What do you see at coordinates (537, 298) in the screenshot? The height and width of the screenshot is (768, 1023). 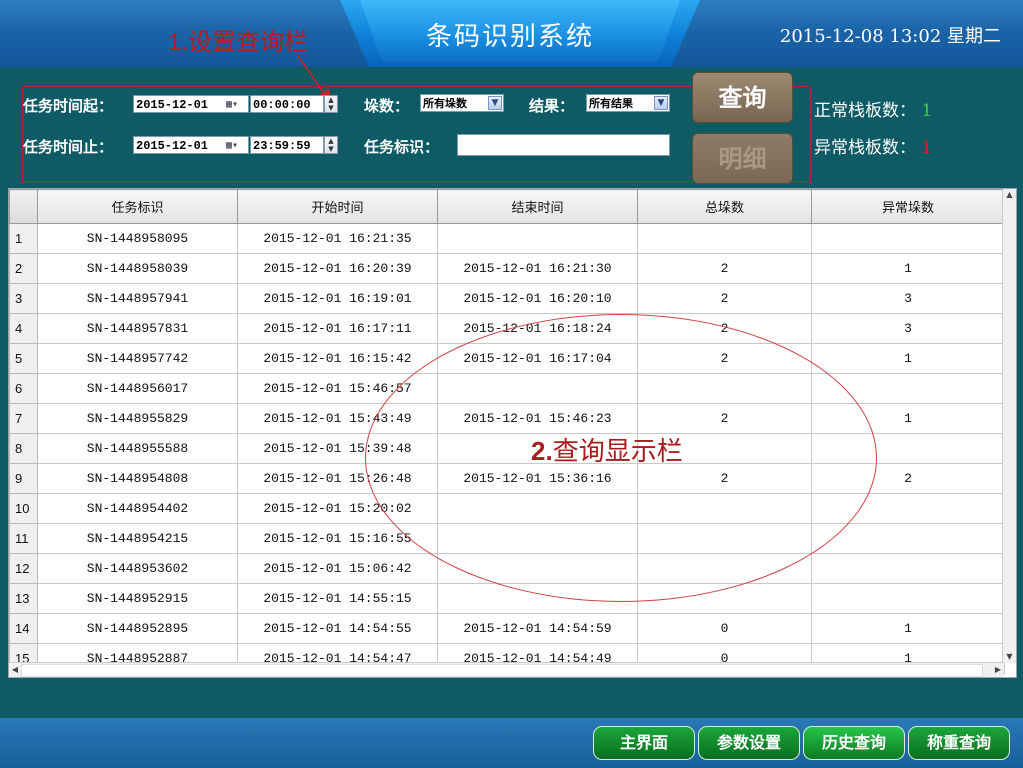 I see `table-cell-end: 2015-12-01 16:20:10` at bounding box center [537, 298].